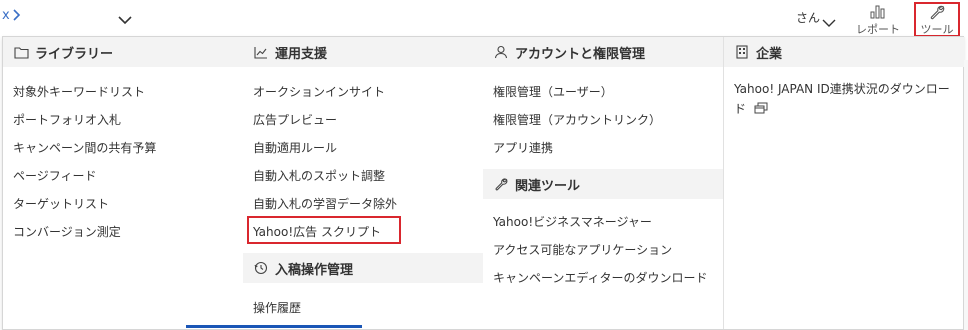  What do you see at coordinates (123, 52) in the screenshot?
I see `library-header: ライブラリー` at bounding box center [123, 52].